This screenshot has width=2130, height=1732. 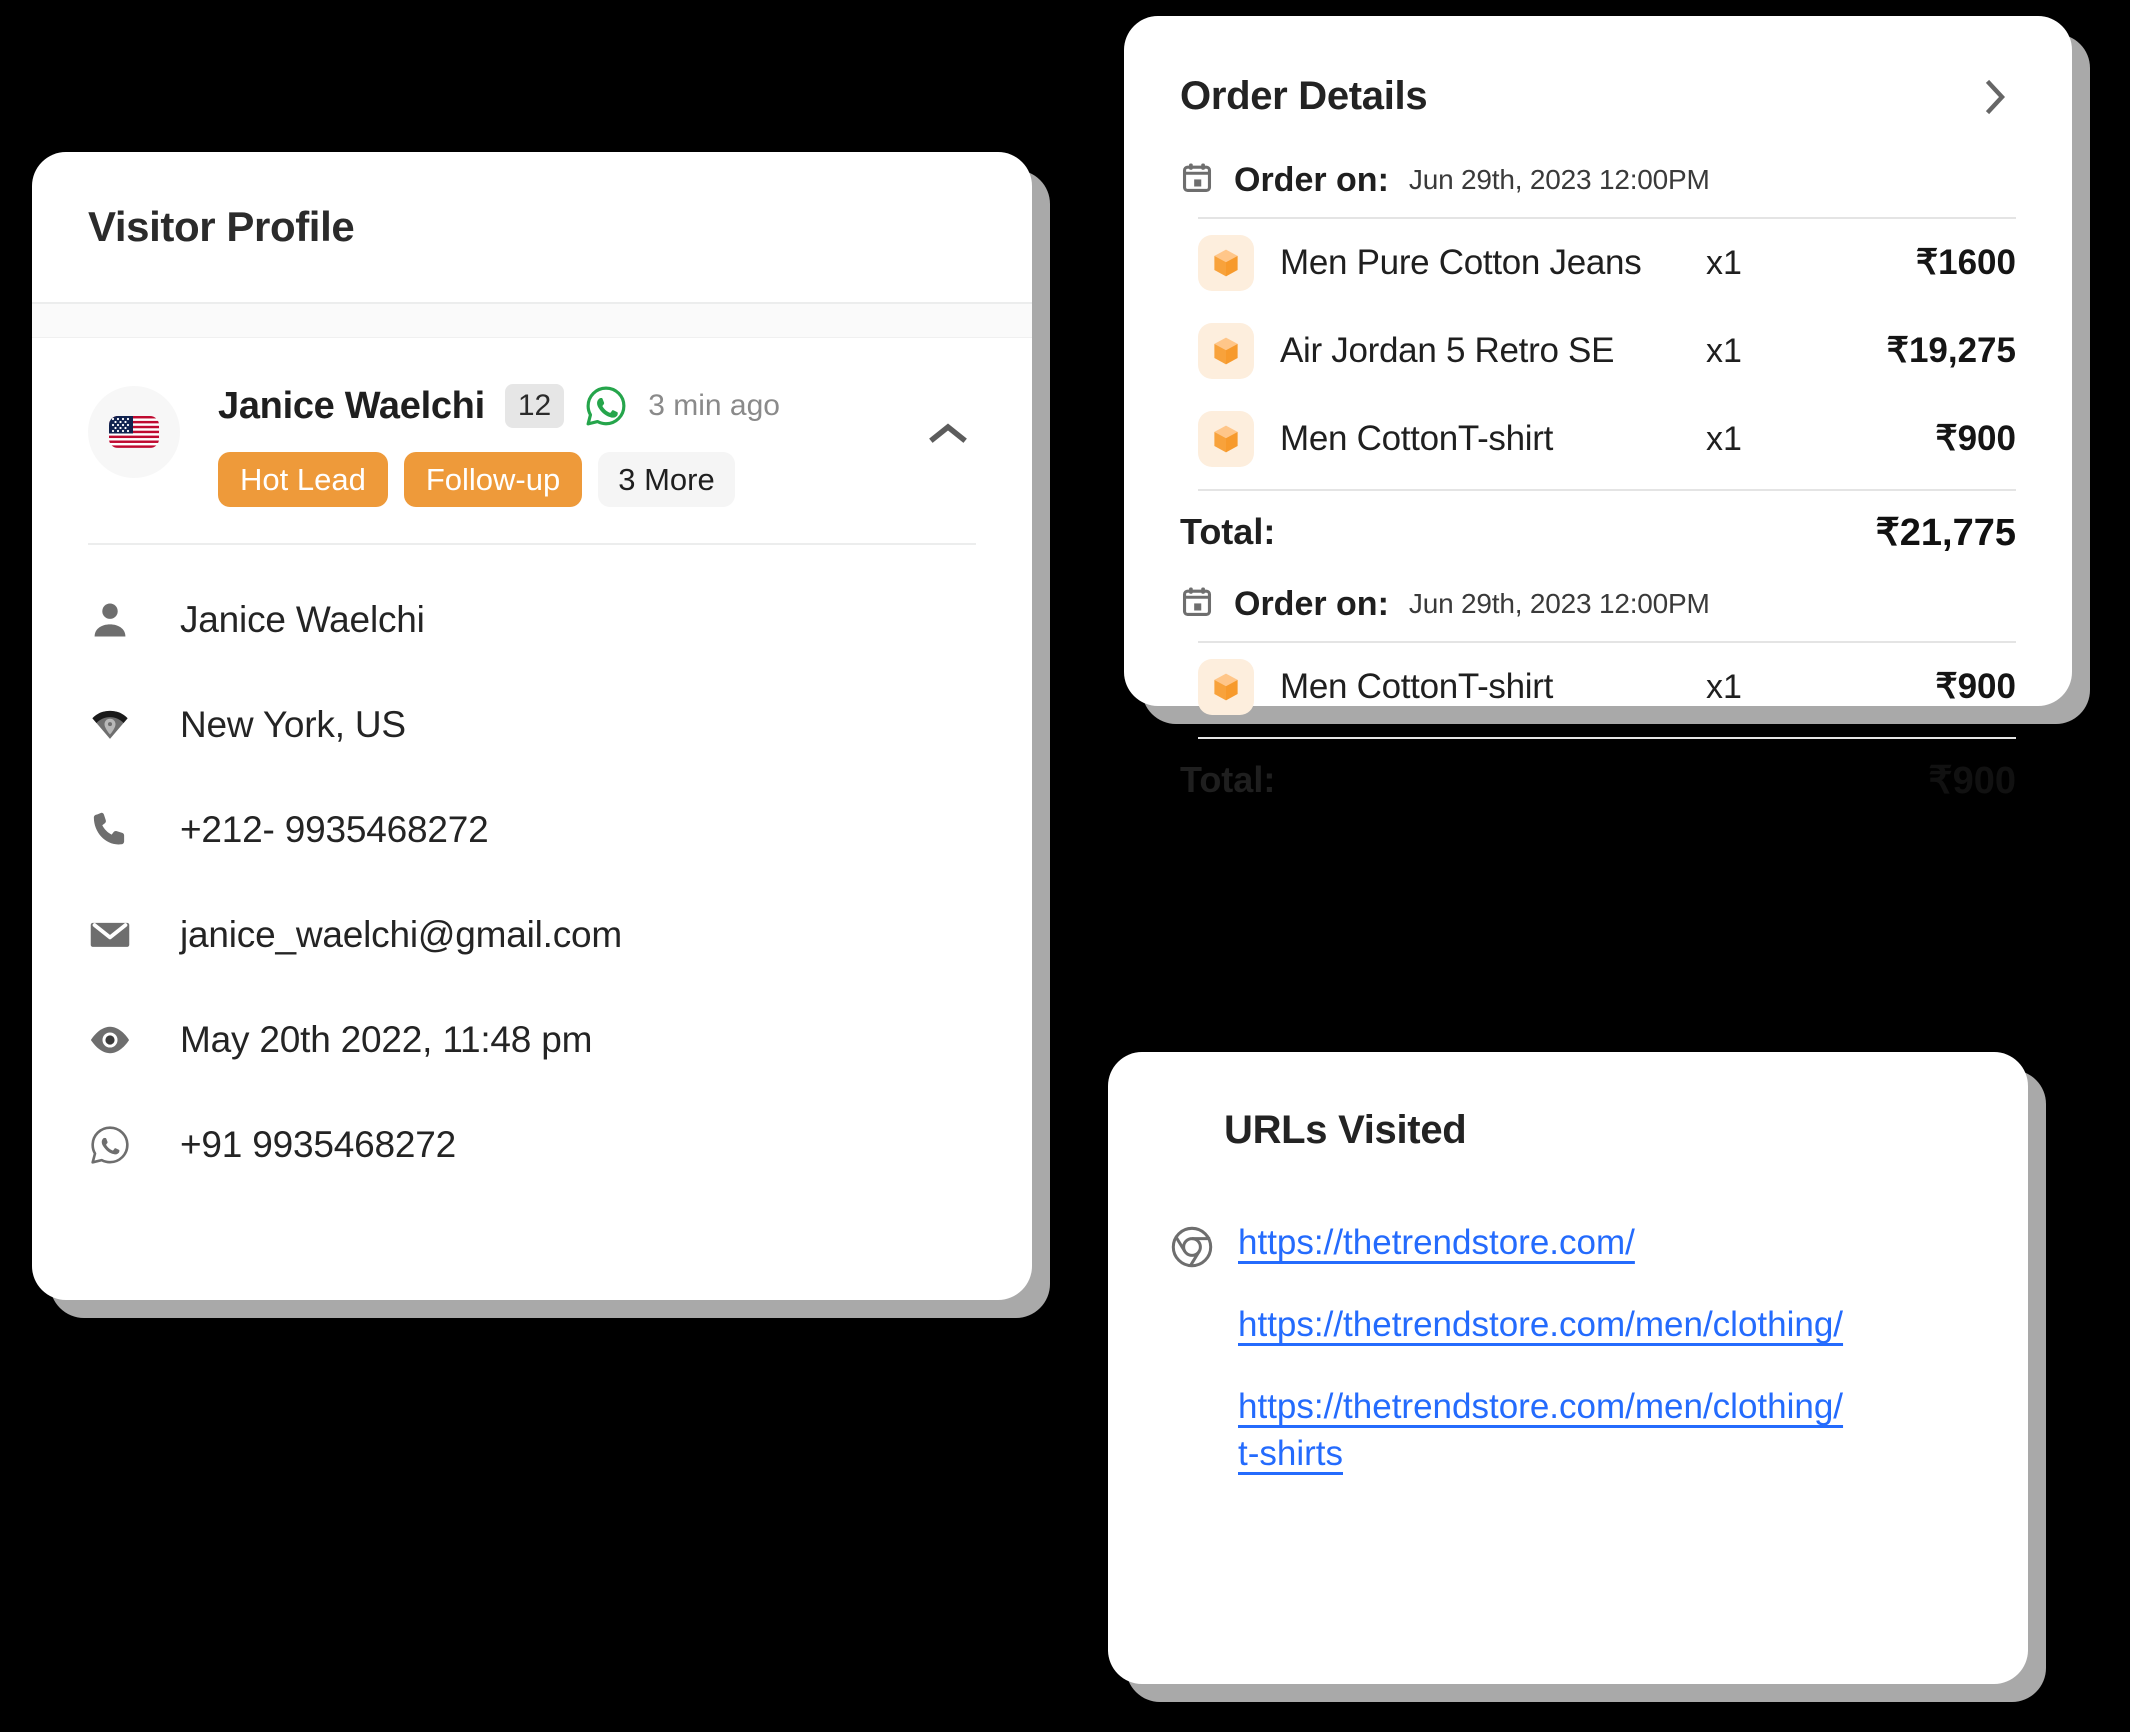 I want to click on detail-value-location: New York, US, so click(x=293, y=724).